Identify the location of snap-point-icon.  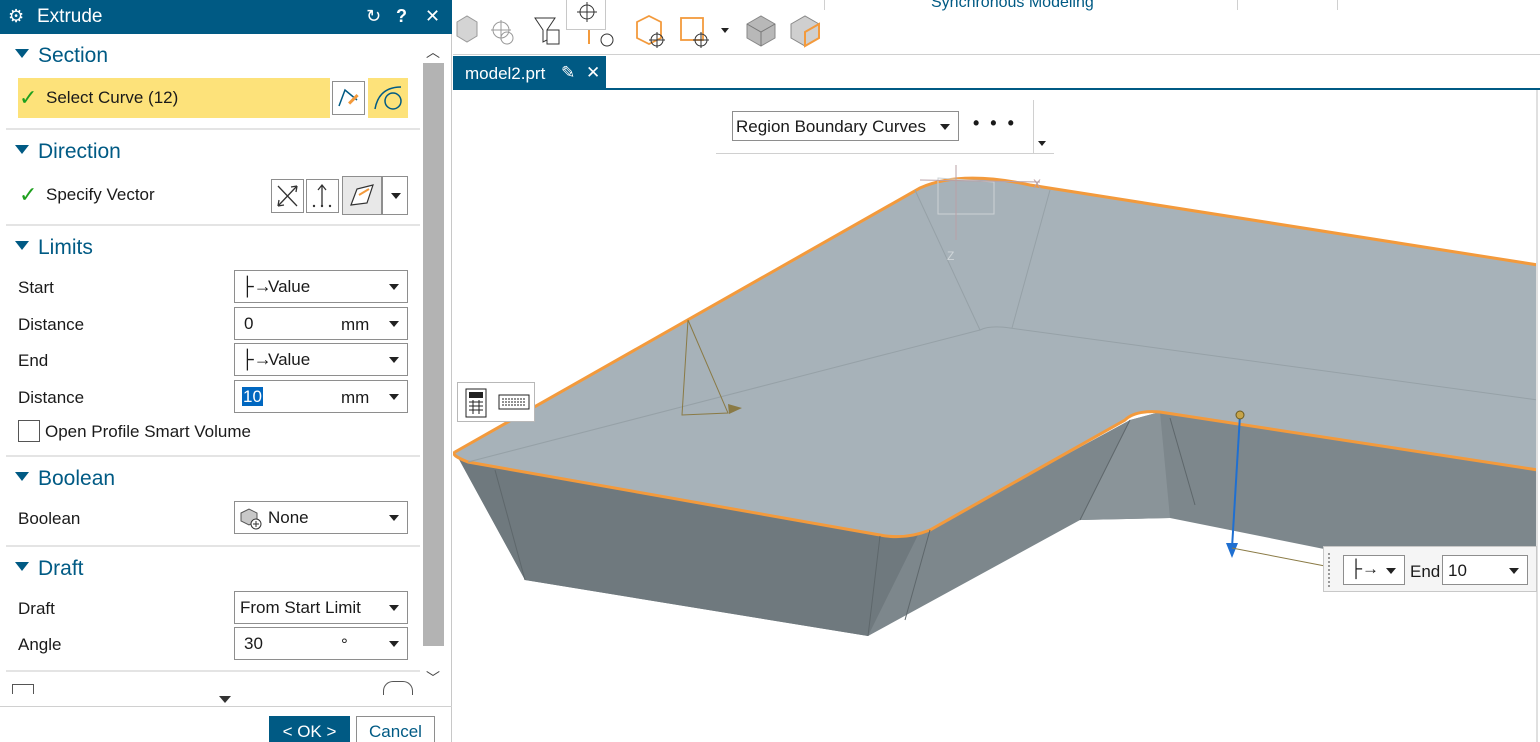
(601, 37).